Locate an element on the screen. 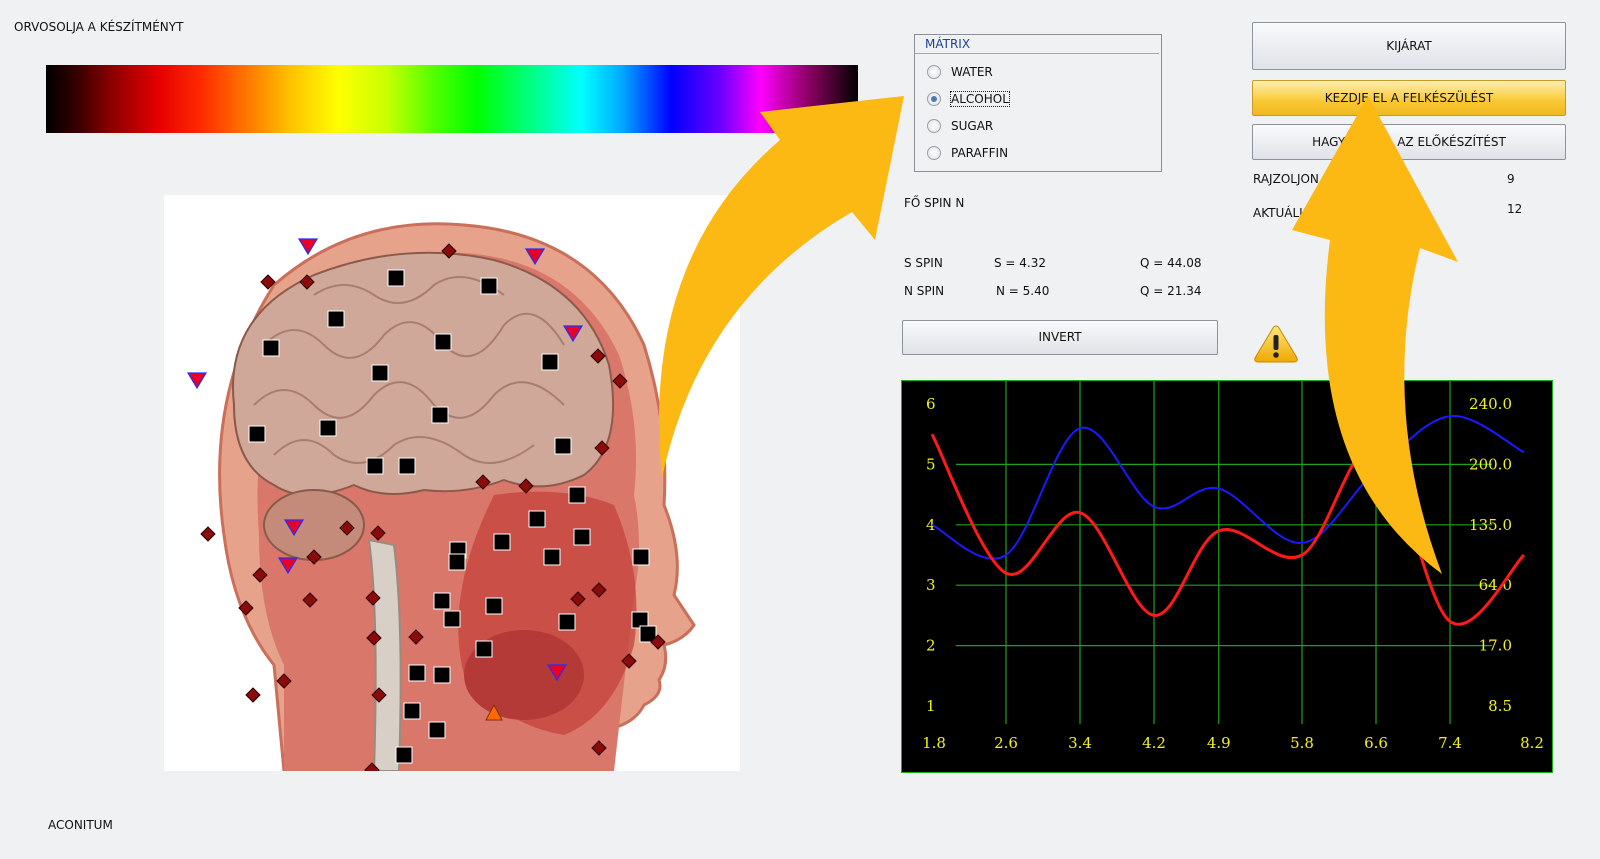  app-title: ORVOSOLJA A KÉSZÍTMÉNYT is located at coordinates (99, 27).